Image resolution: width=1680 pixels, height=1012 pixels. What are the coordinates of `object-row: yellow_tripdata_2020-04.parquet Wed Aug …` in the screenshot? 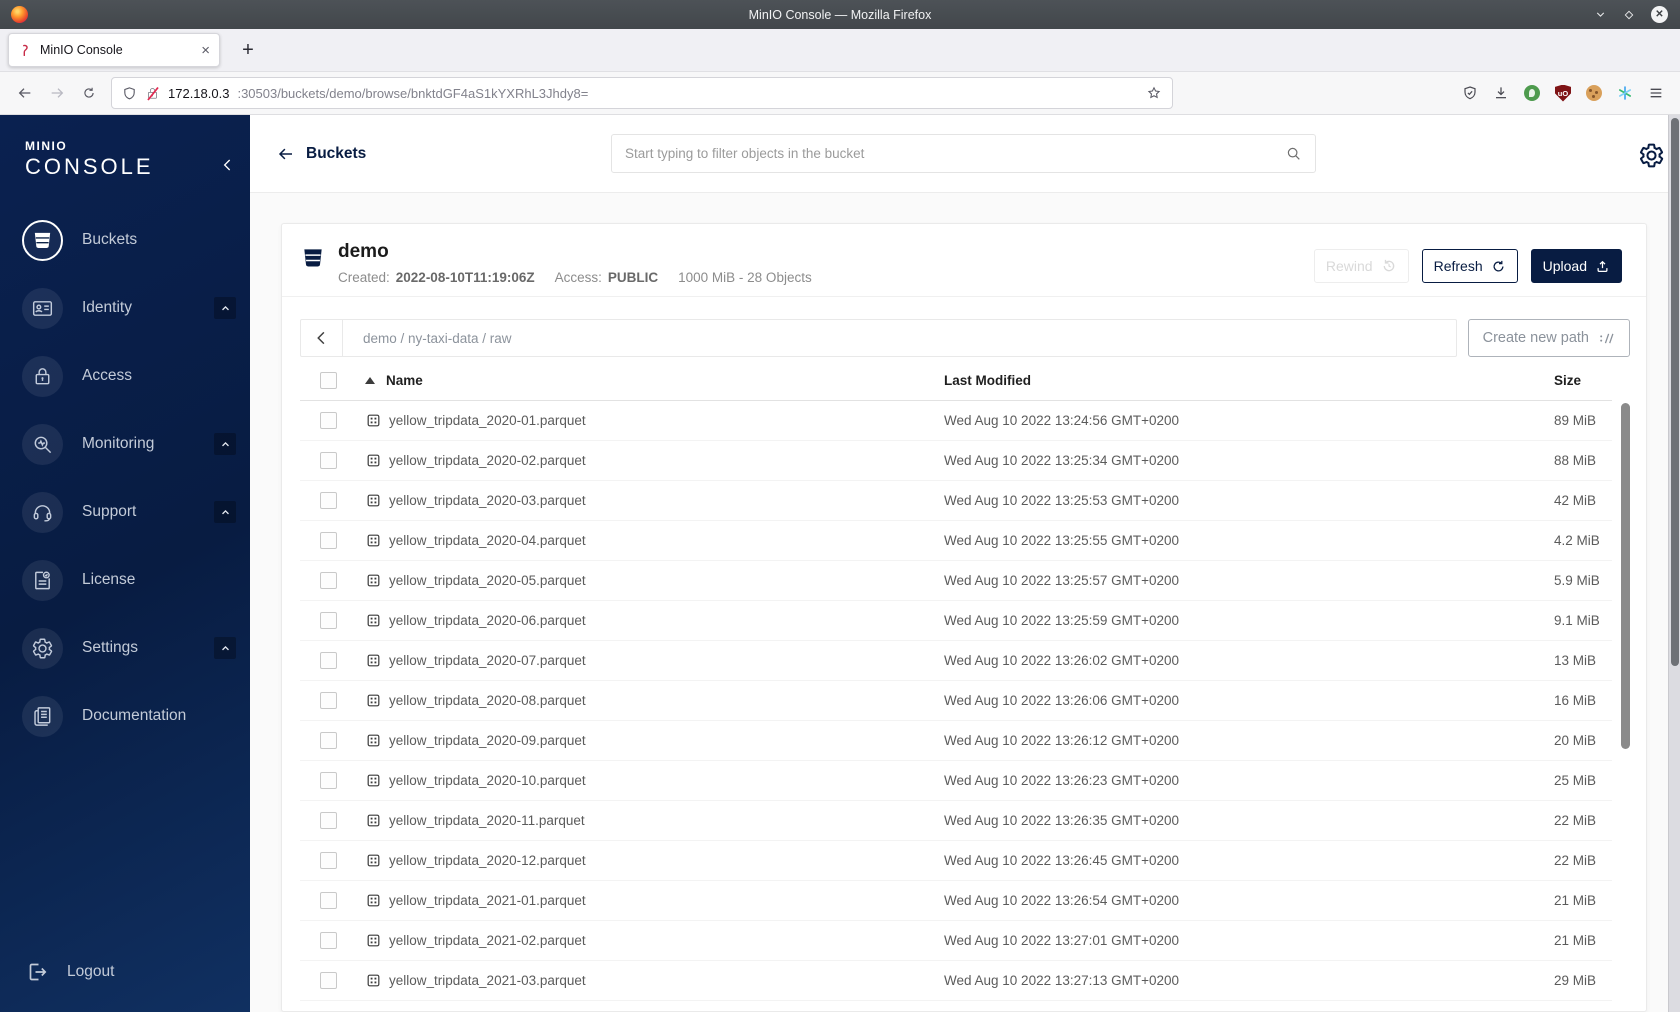 It's located at (956, 541).